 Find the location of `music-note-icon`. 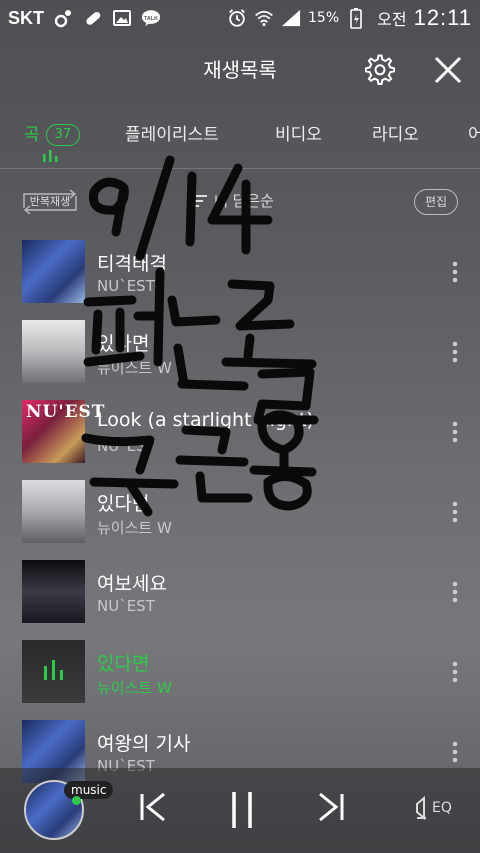

music-note-icon is located at coordinates (64, 18).